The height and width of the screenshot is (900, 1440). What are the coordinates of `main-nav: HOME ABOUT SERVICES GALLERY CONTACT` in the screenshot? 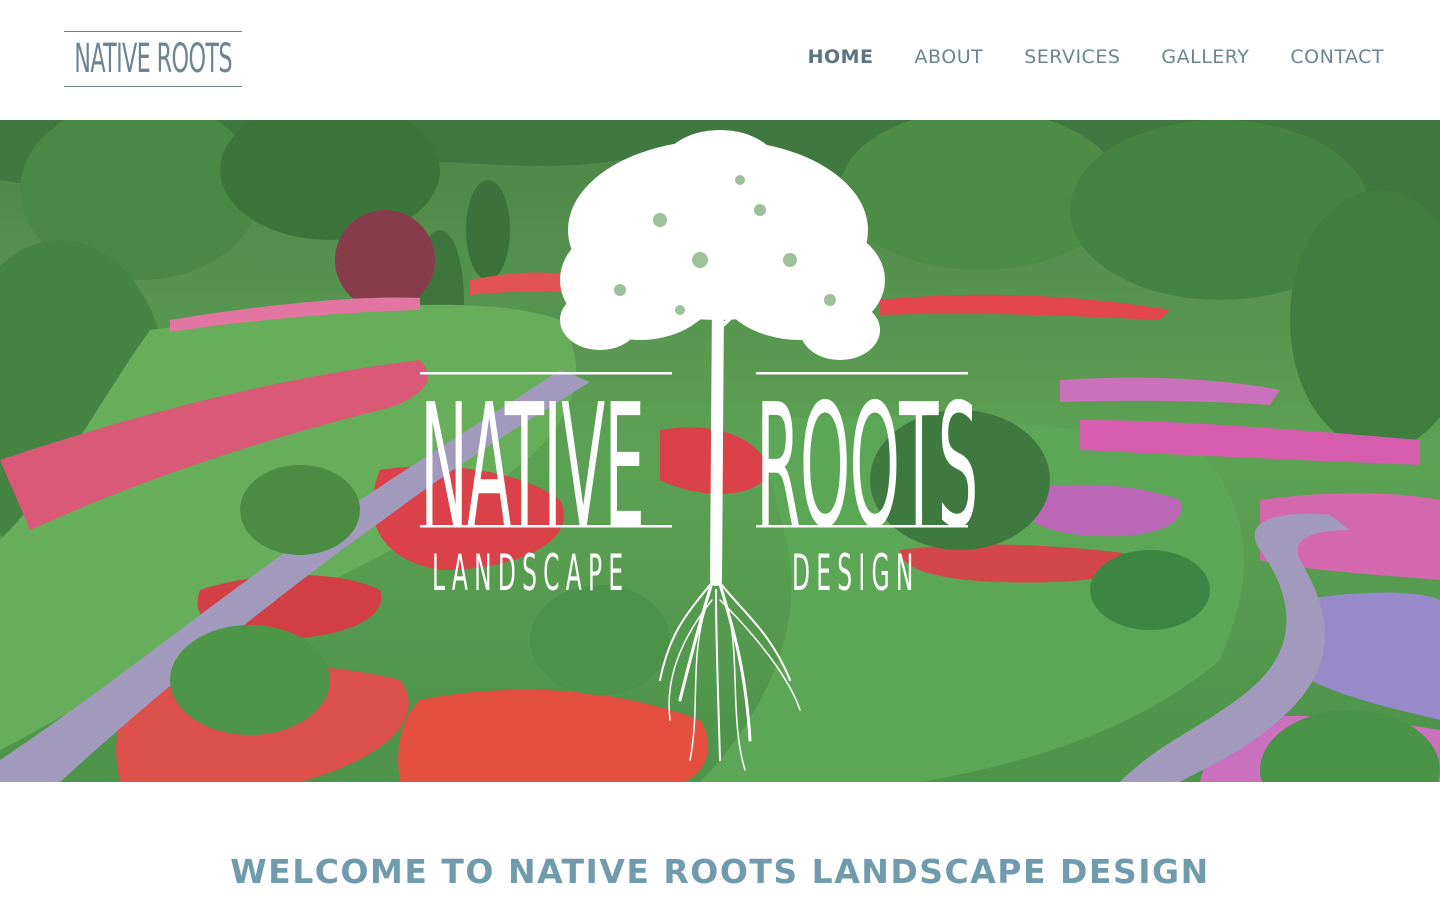 It's located at (1075, 57).